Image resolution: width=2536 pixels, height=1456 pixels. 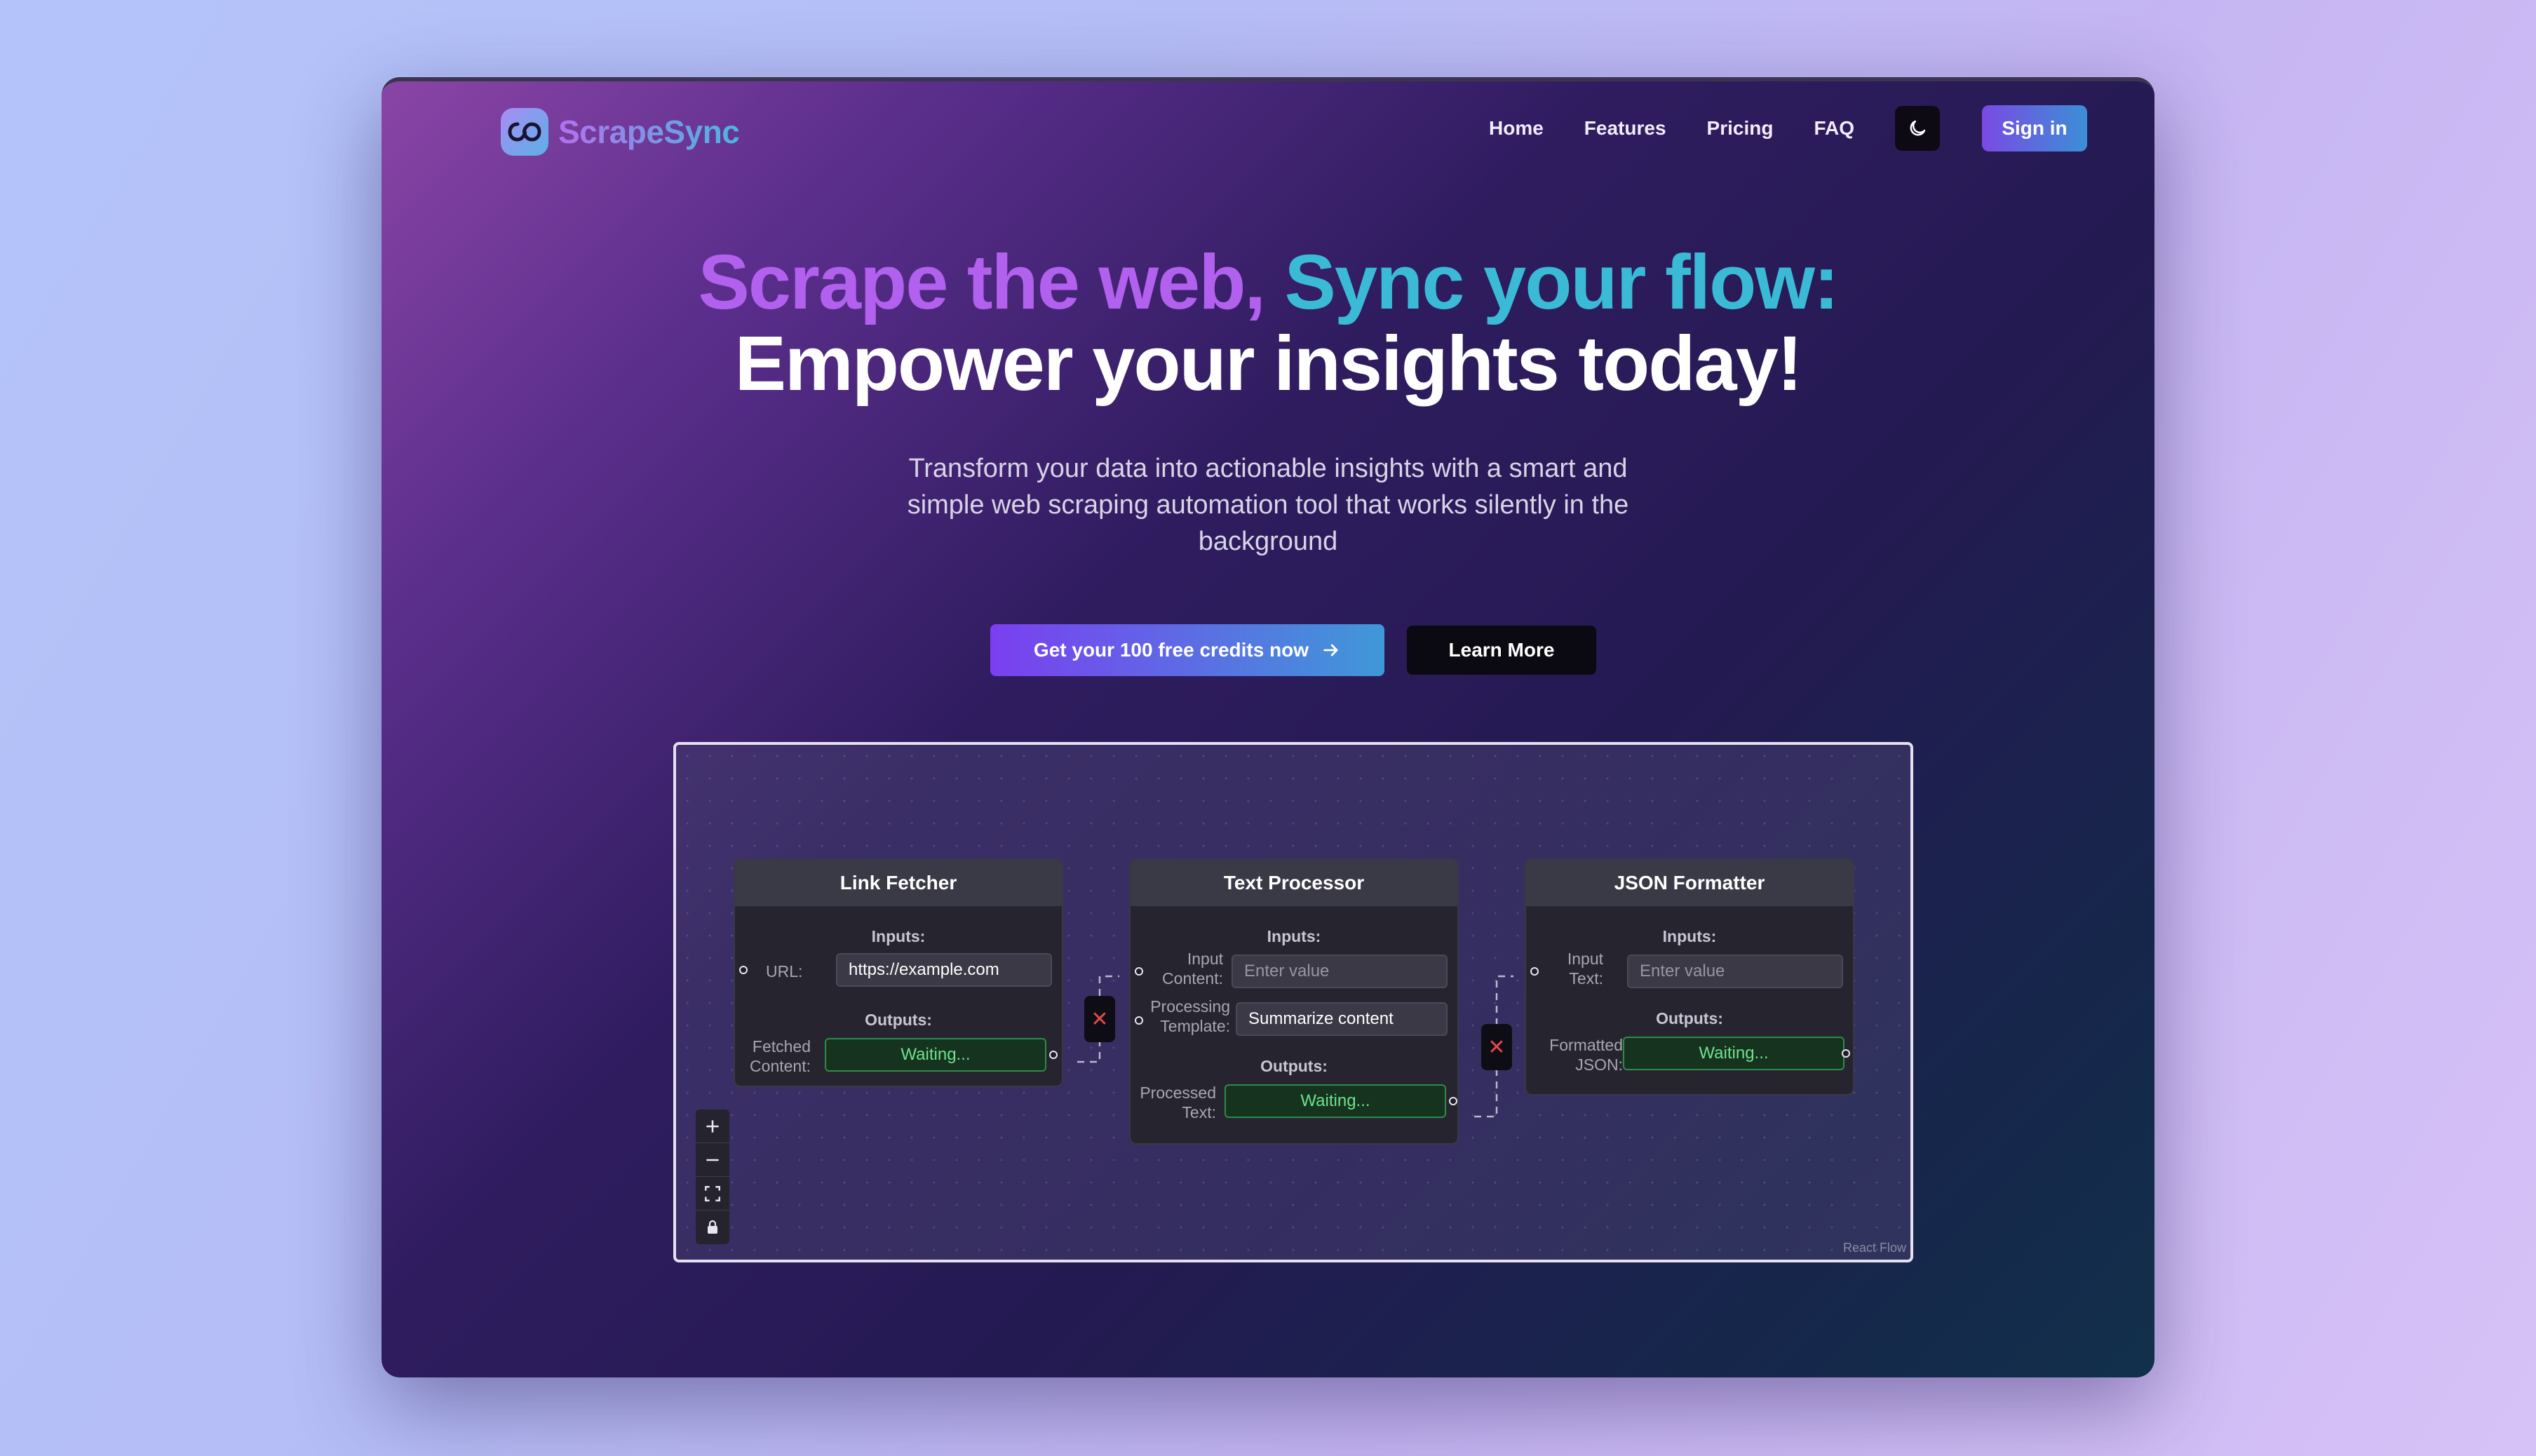 What do you see at coordinates (1690, 883) in the screenshot?
I see `node-title: JSON Formatter` at bounding box center [1690, 883].